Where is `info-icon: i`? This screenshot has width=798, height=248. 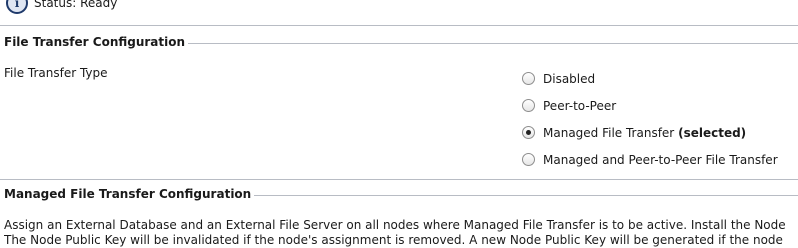 info-icon: i is located at coordinates (17, 7).